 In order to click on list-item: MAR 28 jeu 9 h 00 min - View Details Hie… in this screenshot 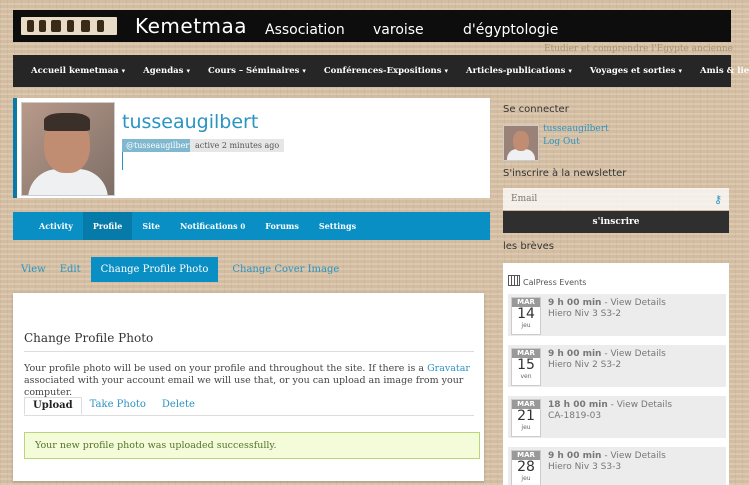, I will do `click(617, 466)`.